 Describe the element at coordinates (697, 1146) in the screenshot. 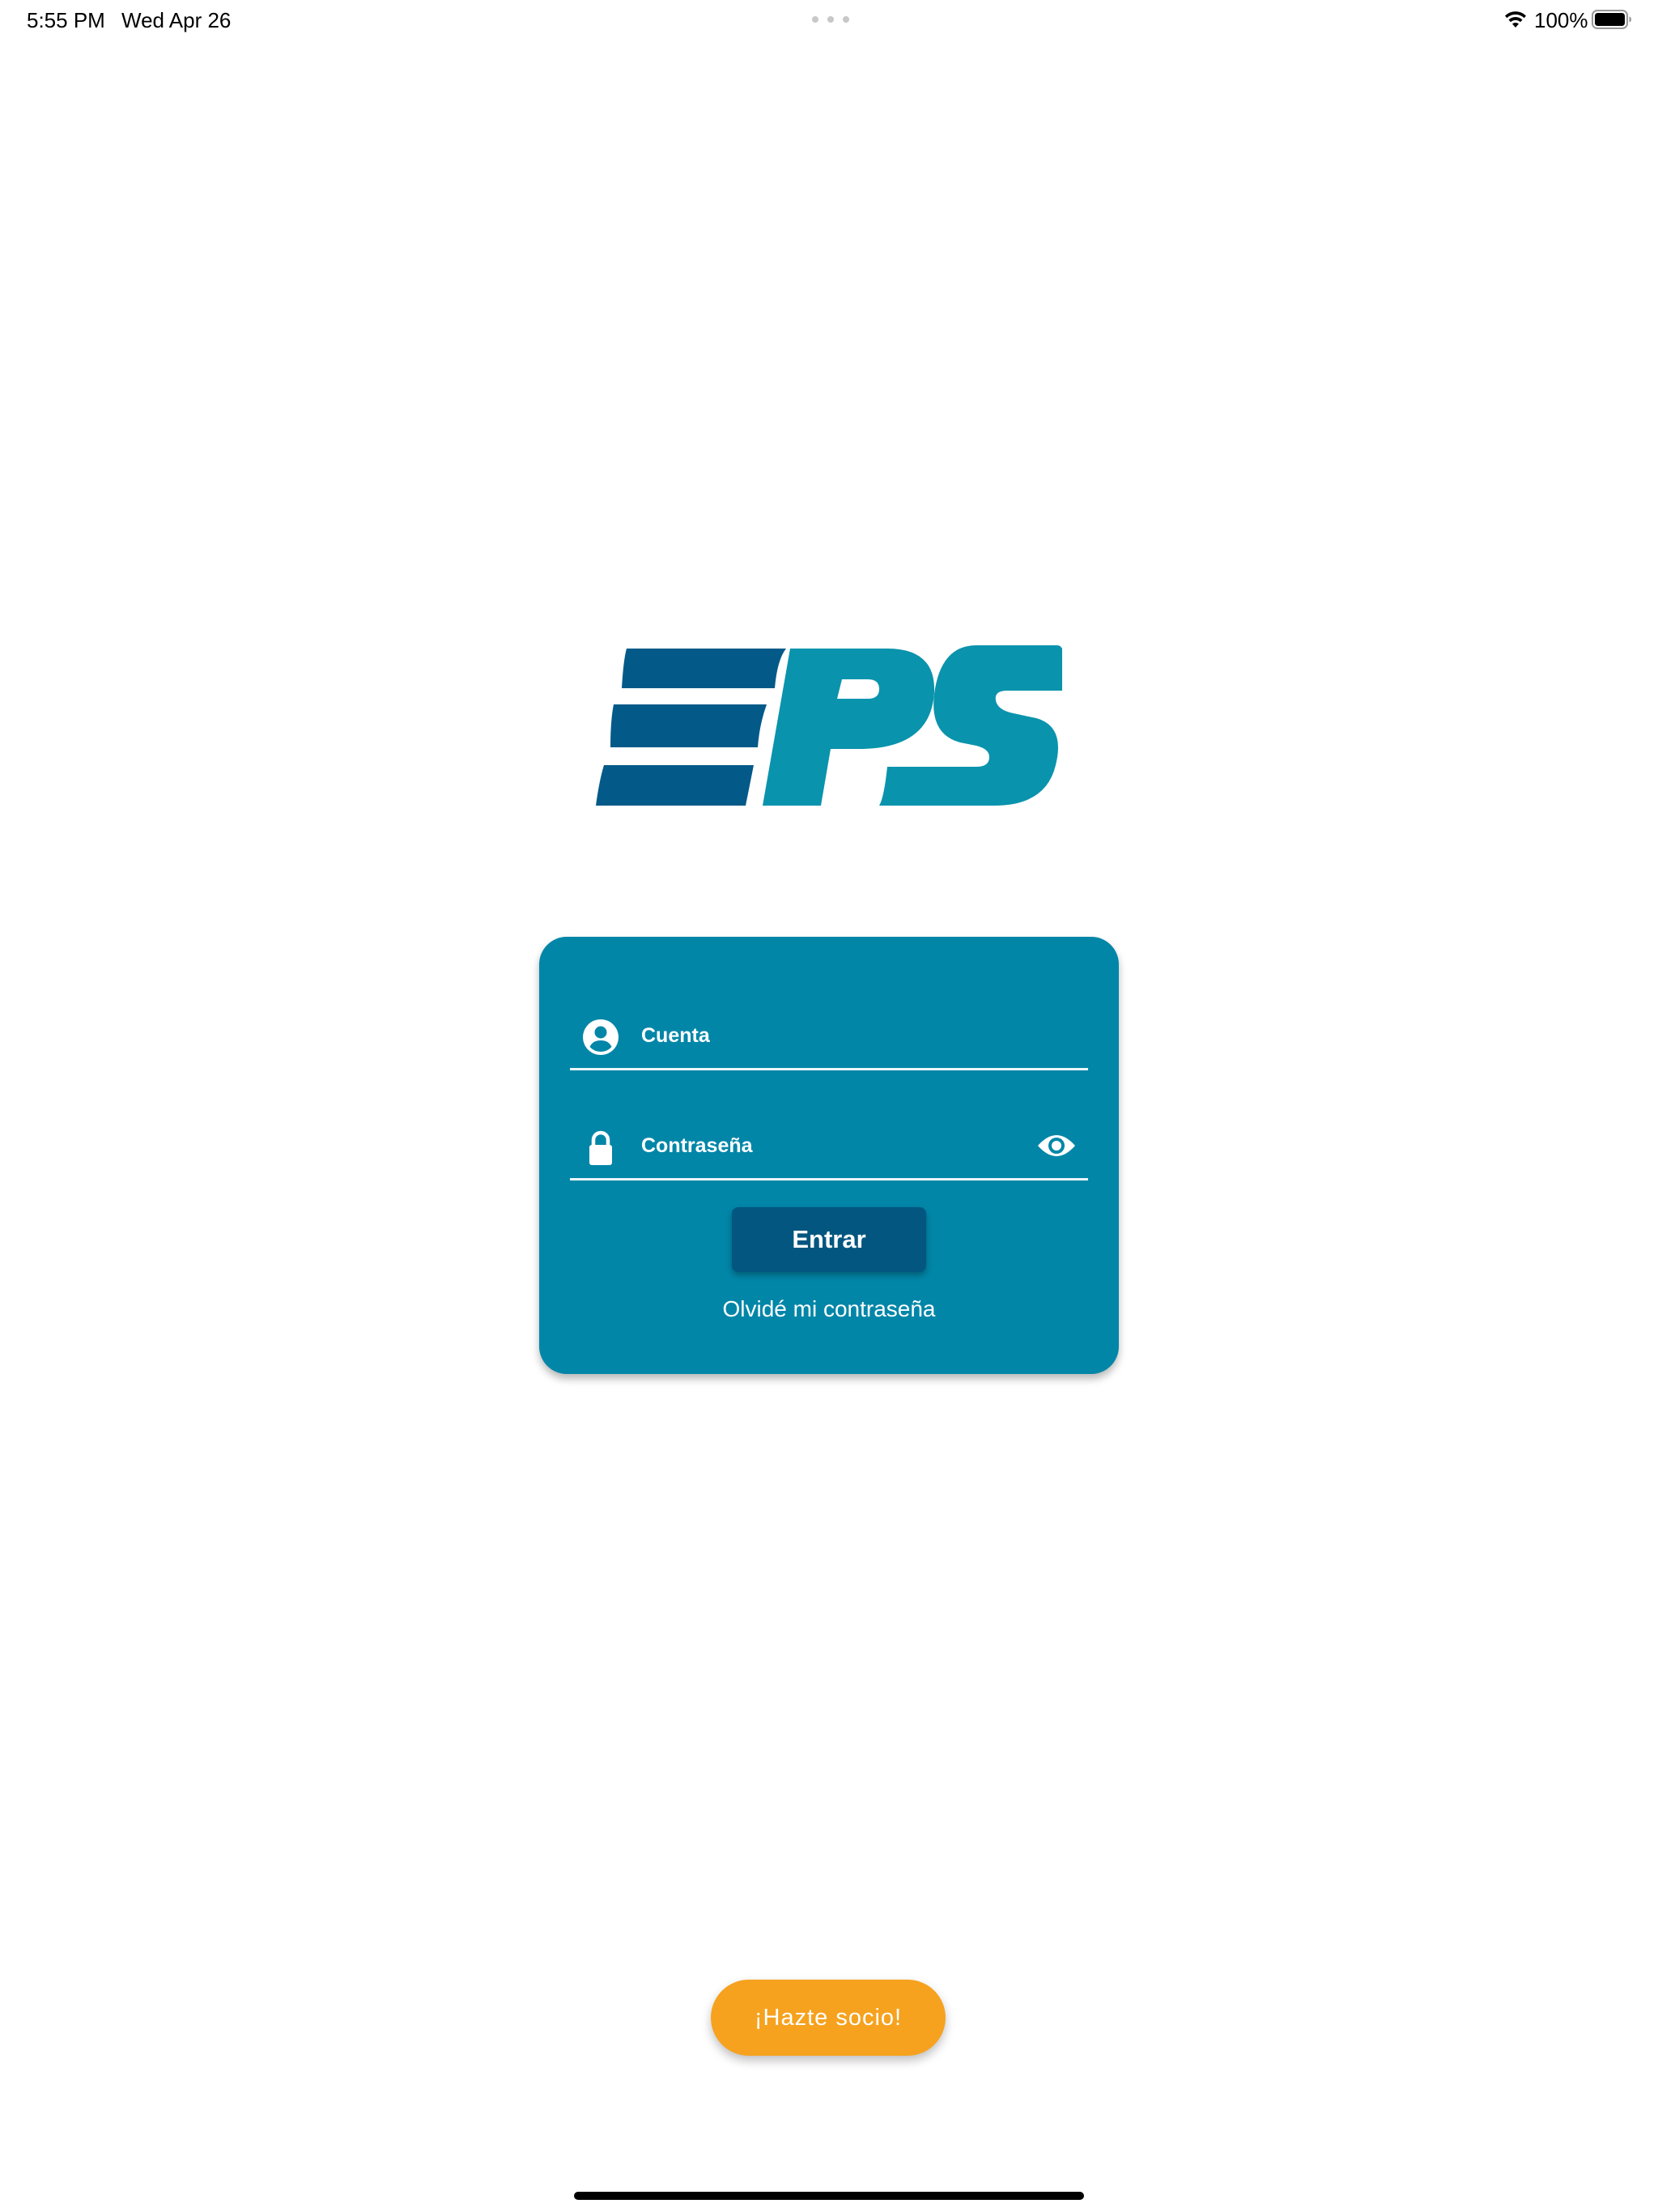

I see `password-label: Contraseña` at that location.